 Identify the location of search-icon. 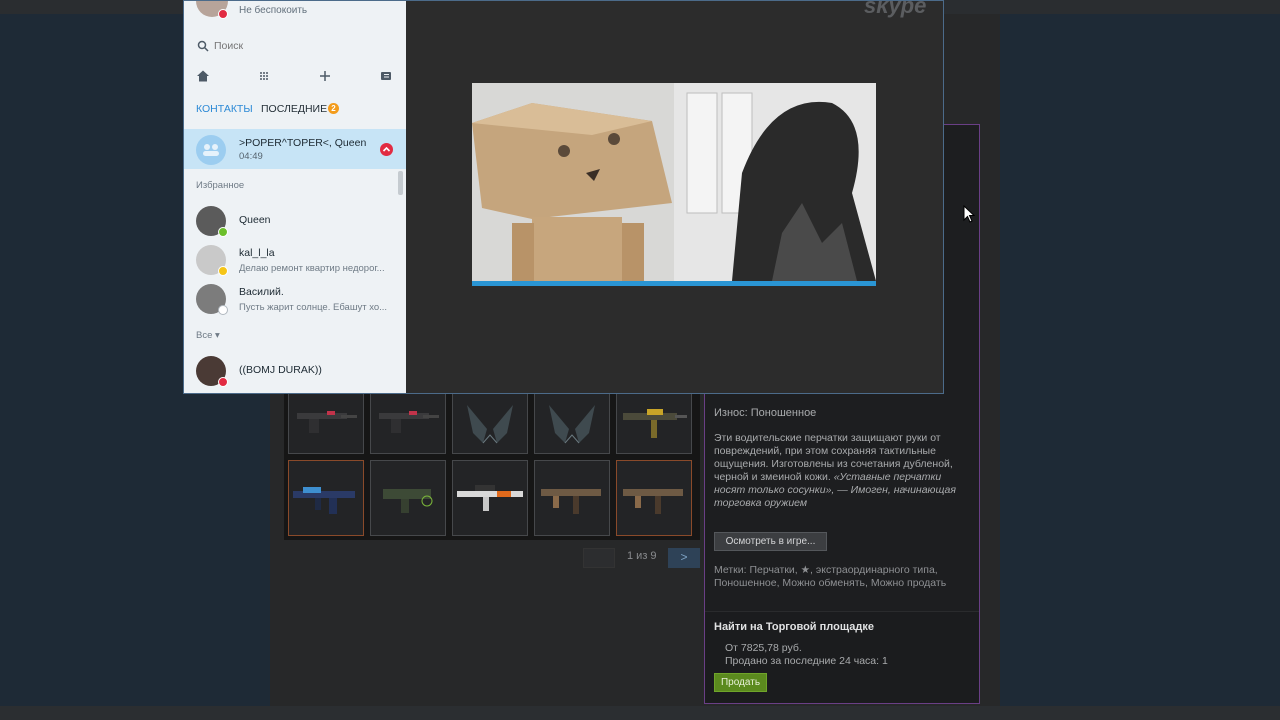
(203, 46).